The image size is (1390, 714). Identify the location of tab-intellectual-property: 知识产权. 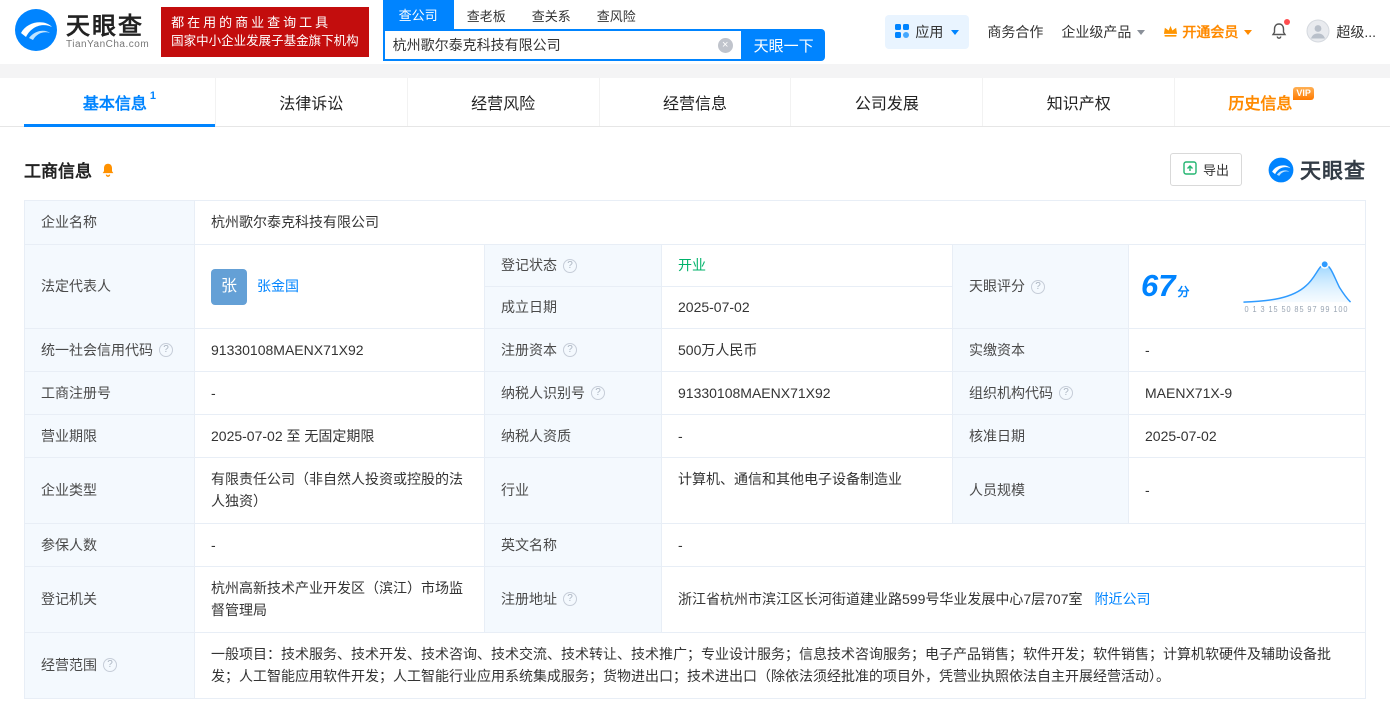
(1078, 102).